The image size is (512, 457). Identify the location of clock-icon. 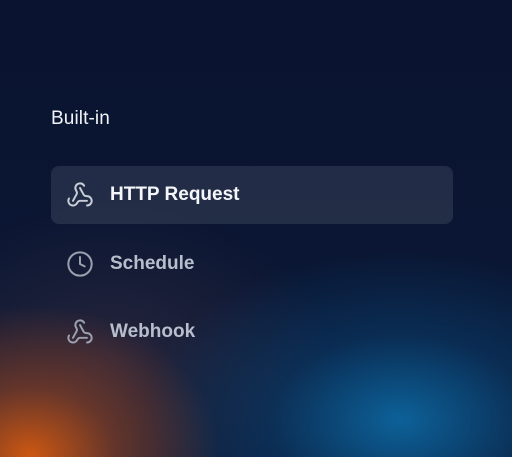
(80, 264).